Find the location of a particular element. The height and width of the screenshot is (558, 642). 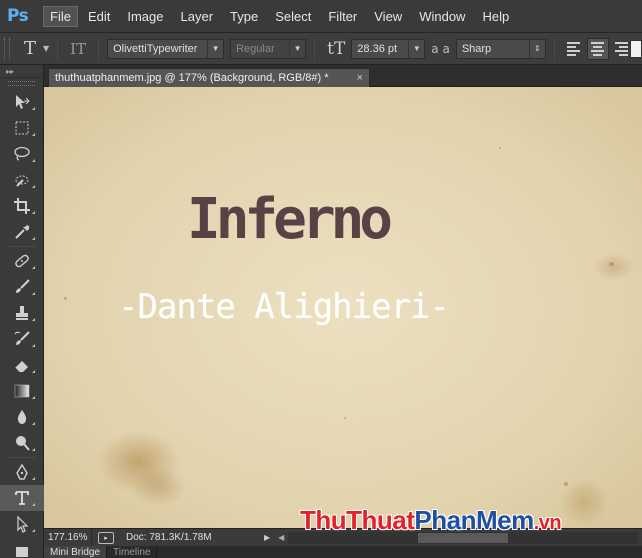

menu-select: Select is located at coordinates (293, 16).